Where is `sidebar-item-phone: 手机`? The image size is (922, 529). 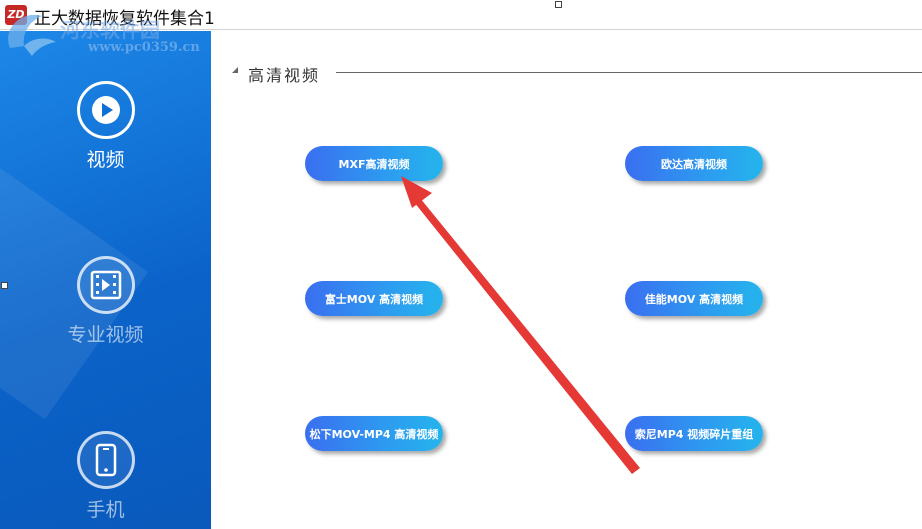
sidebar-item-phone: 手机 is located at coordinates (105, 476).